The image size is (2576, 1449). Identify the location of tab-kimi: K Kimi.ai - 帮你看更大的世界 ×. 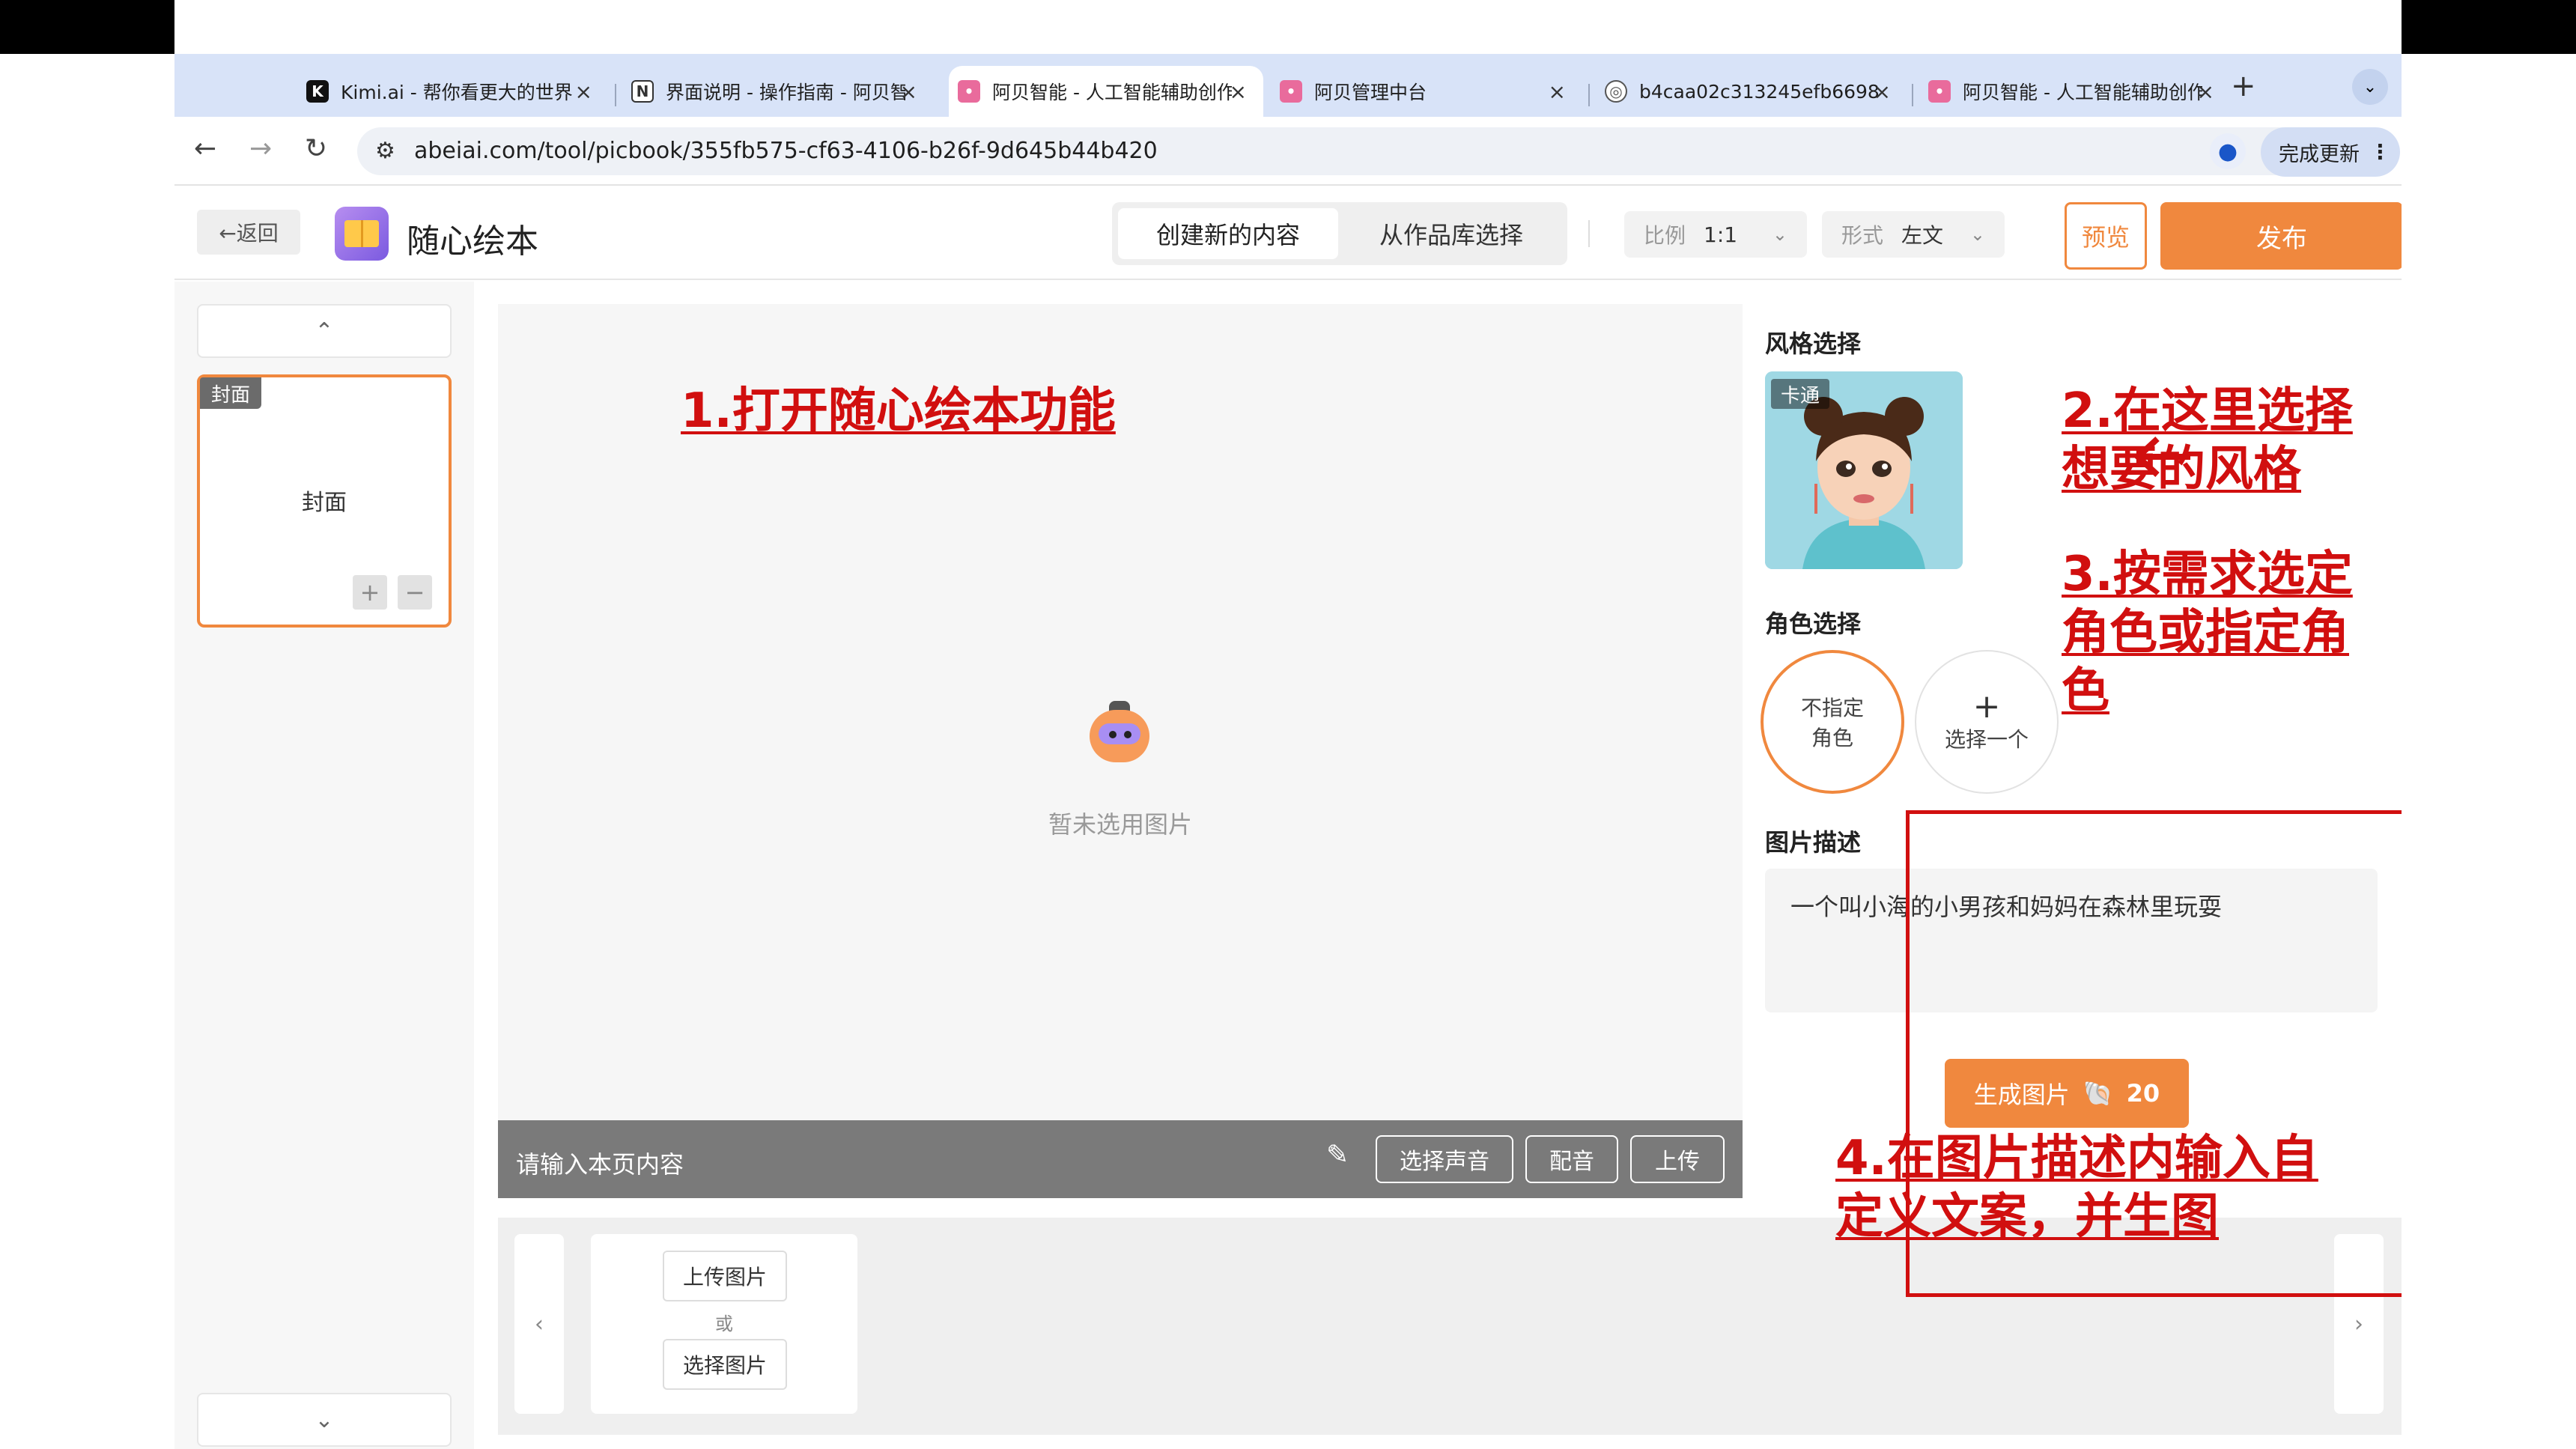
(457, 91).